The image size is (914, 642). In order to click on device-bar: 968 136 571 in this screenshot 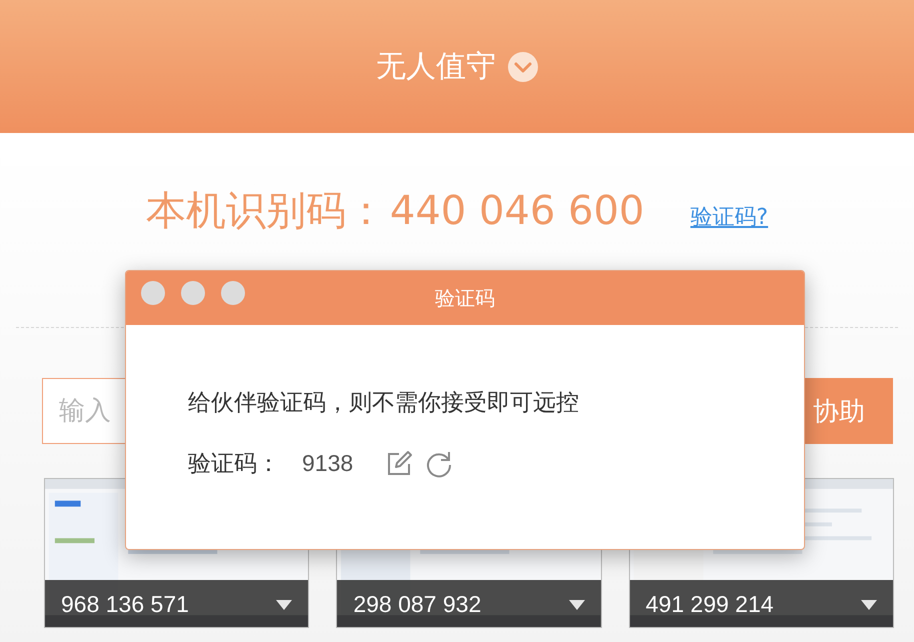, I will do `click(176, 603)`.